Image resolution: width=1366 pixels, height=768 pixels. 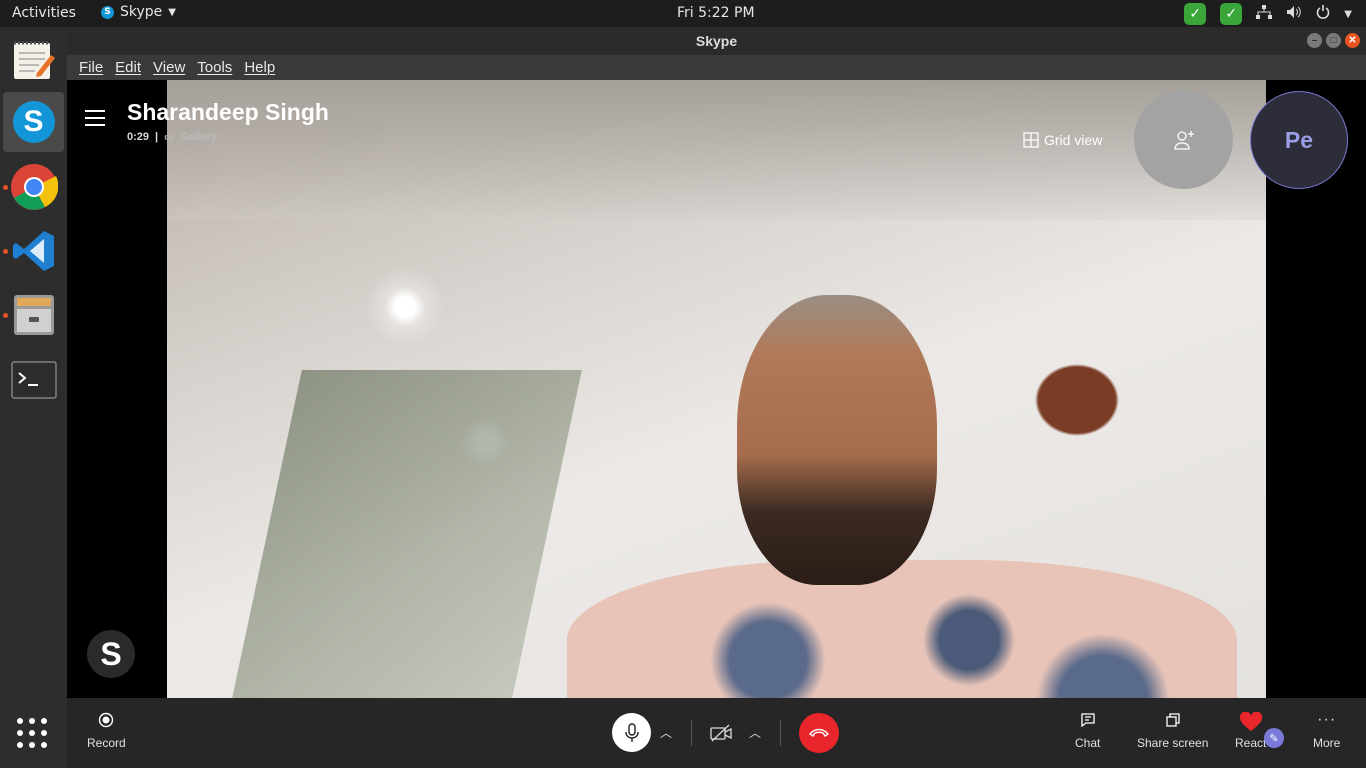 I want to click on terminal-icon, so click(x=33, y=380).